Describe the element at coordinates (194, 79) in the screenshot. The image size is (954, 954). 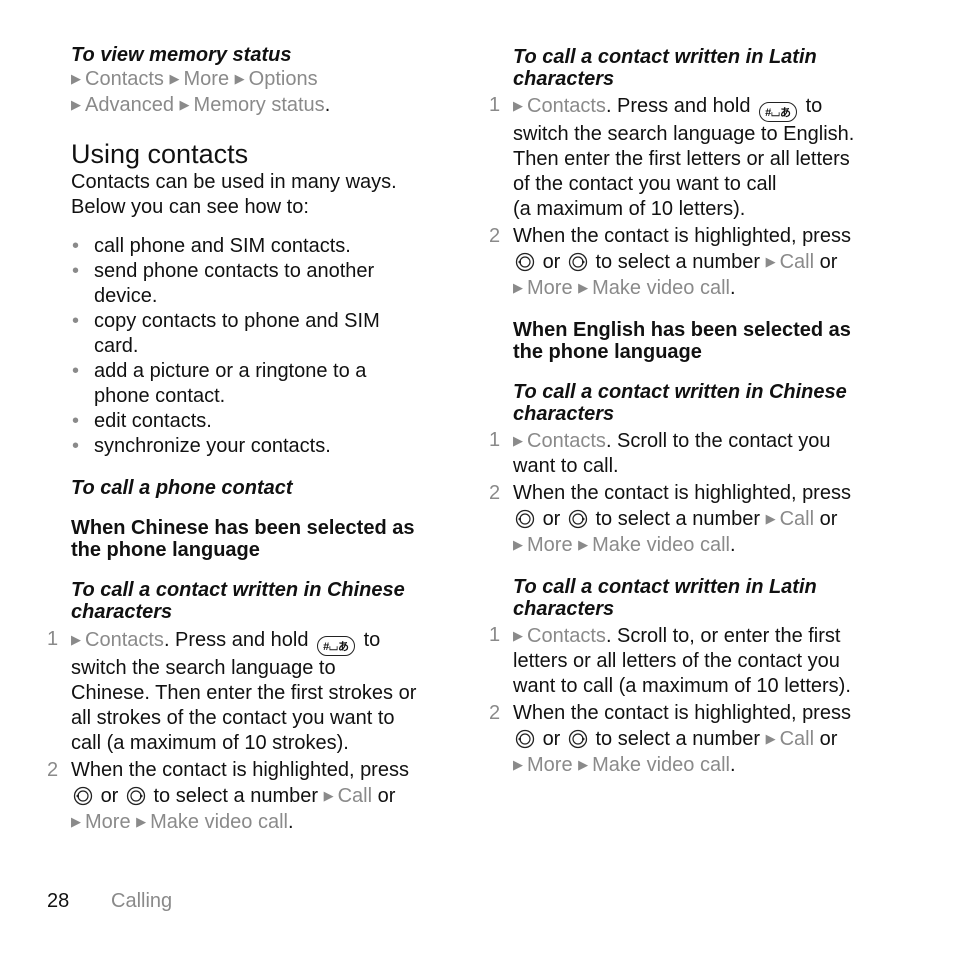
I see `memory-path-line-1: ▶ Contacts ▶ More ▶ Options` at that location.